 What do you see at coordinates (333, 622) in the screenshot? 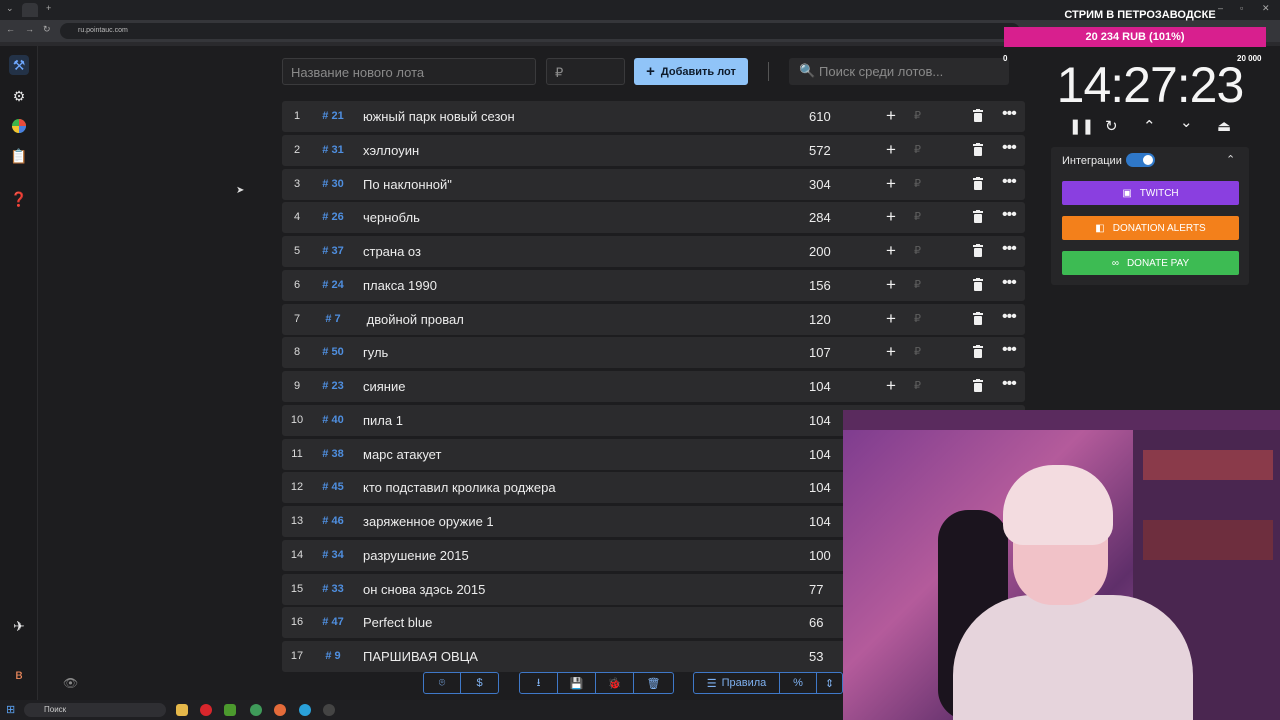
I see `lot-id: # 47` at bounding box center [333, 622].